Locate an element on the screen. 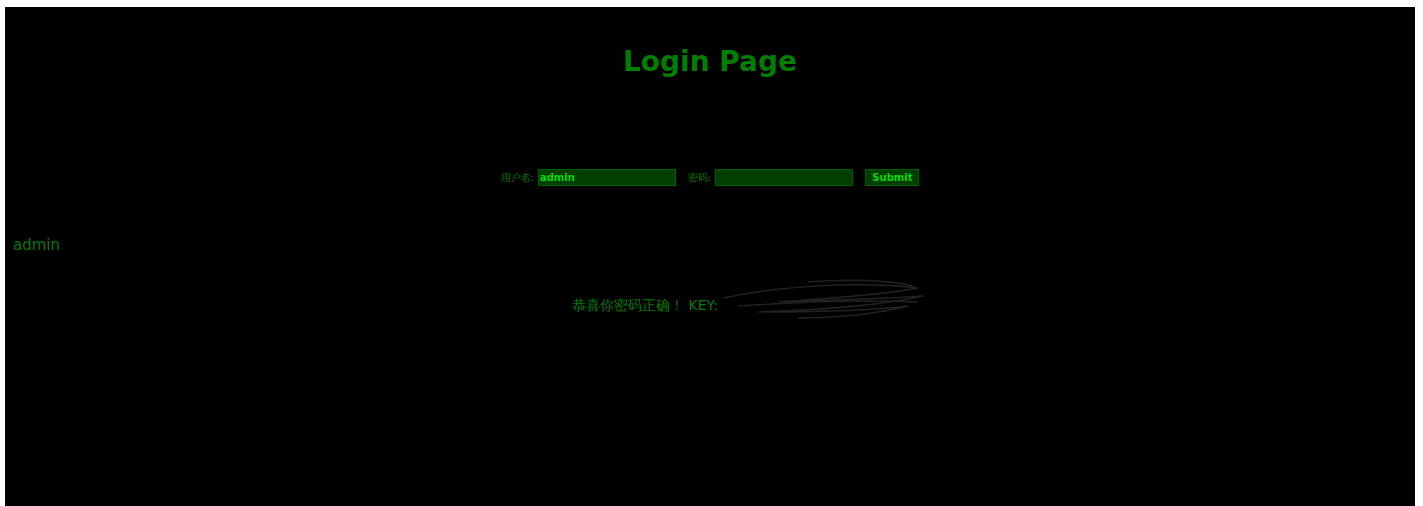 Image resolution: width=1423 pixels, height=506 pixels. page-title: Login Page is located at coordinates (710, 61).